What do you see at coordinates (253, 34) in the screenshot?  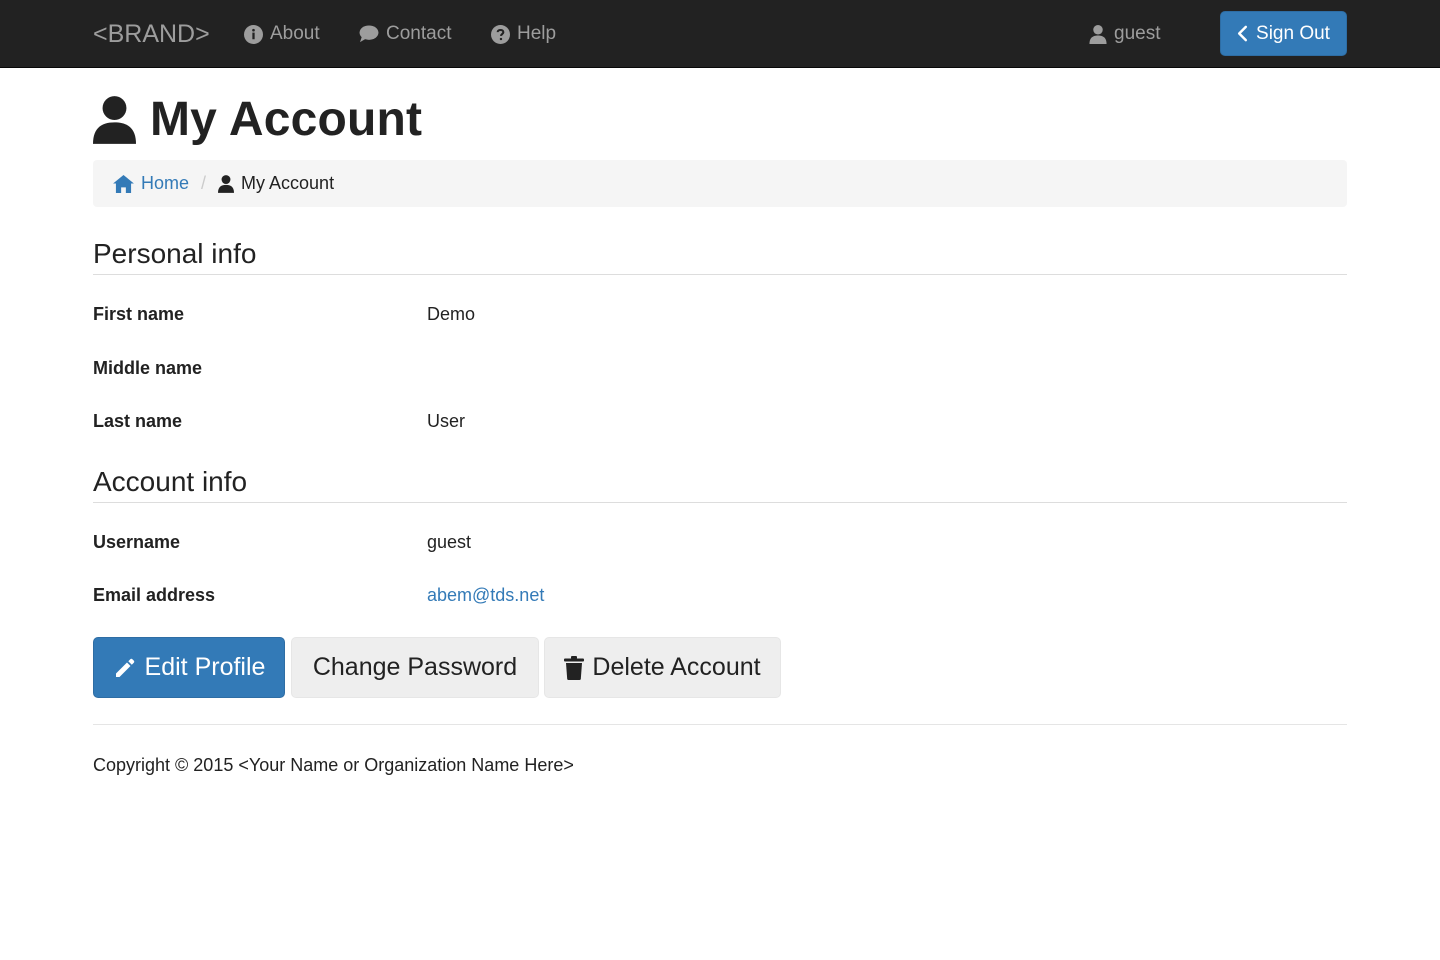 I see `info-icon` at bounding box center [253, 34].